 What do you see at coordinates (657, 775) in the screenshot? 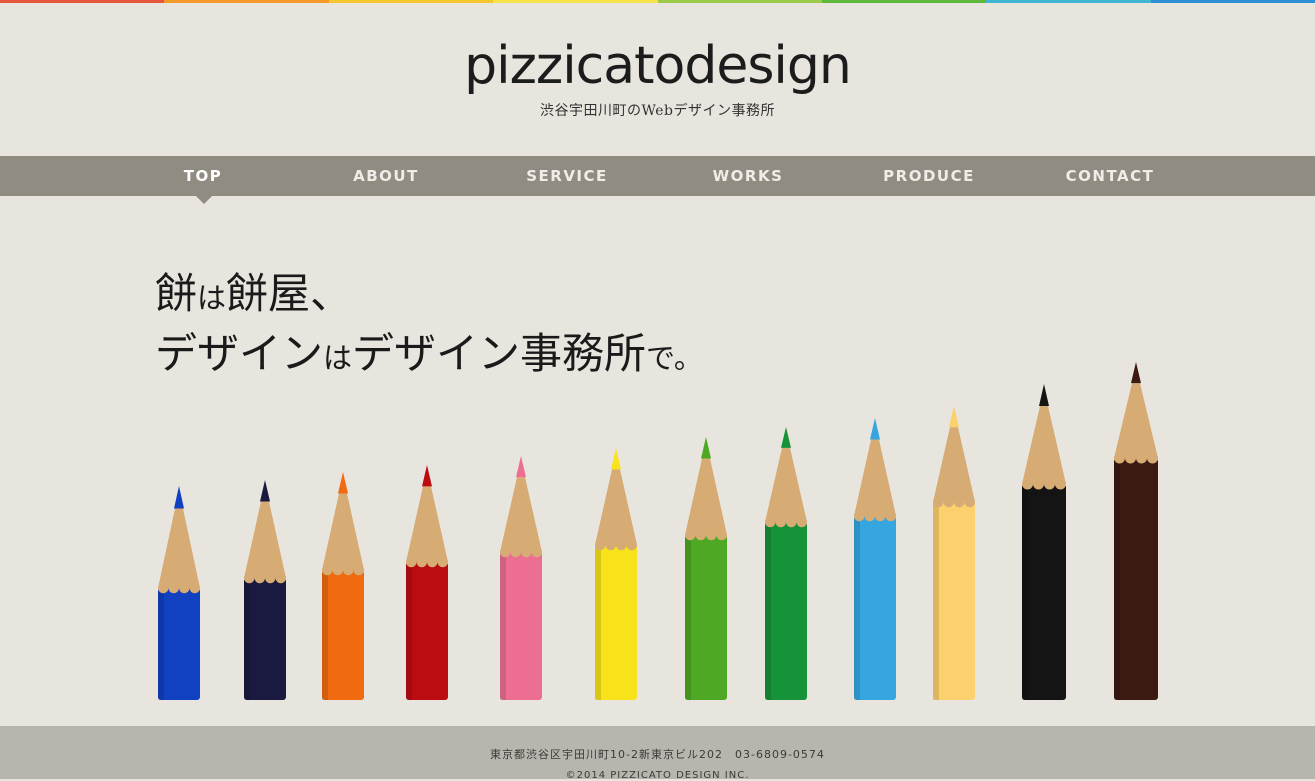
I see `footer-copyright: ©2014 PIZZICATO DESIGN INC.` at bounding box center [657, 775].